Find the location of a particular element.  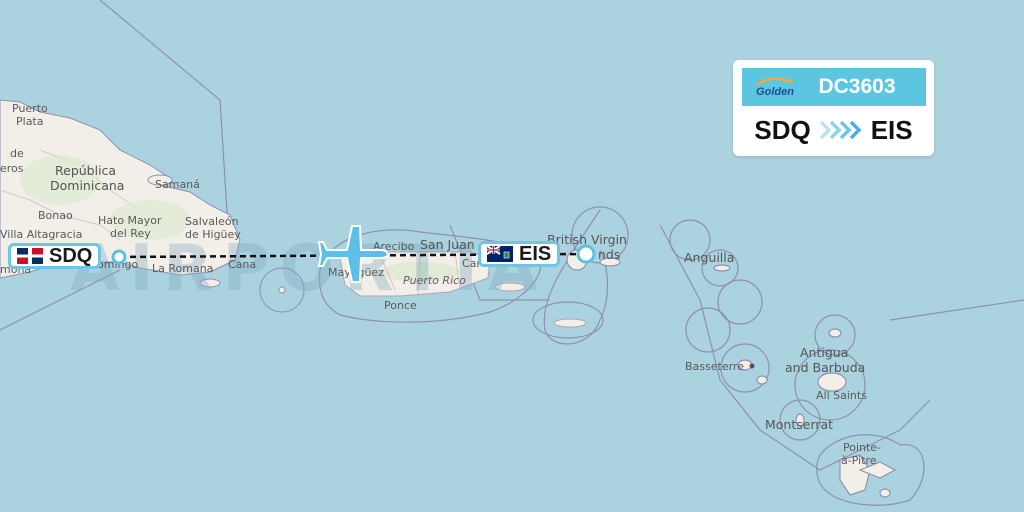

place-basseterre: Basseterre is located at coordinates (714, 366).